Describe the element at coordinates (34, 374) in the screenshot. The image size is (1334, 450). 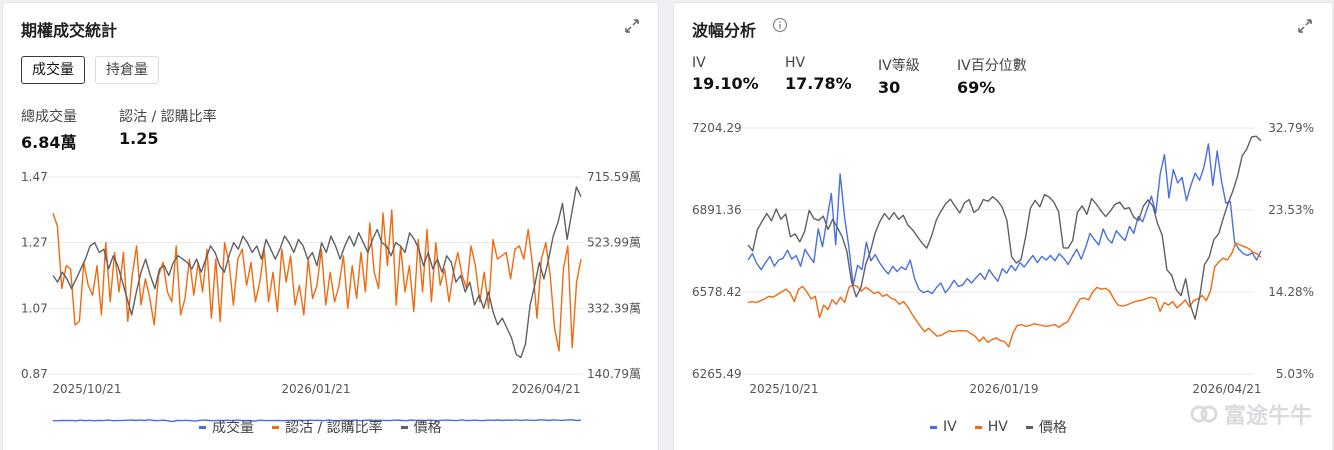
I see `y-left-tick-label: 0.87` at that location.